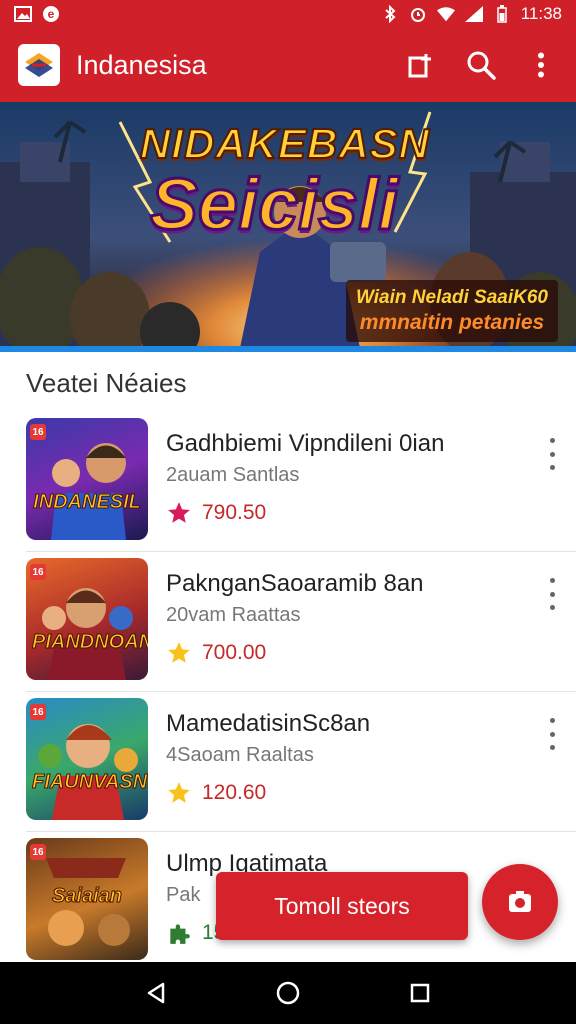 This screenshot has width=576, height=1024. What do you see at coordinates (234, 652) in the screenshot?
I see `rating-value: 700.00` at bounding box center [234, 652].